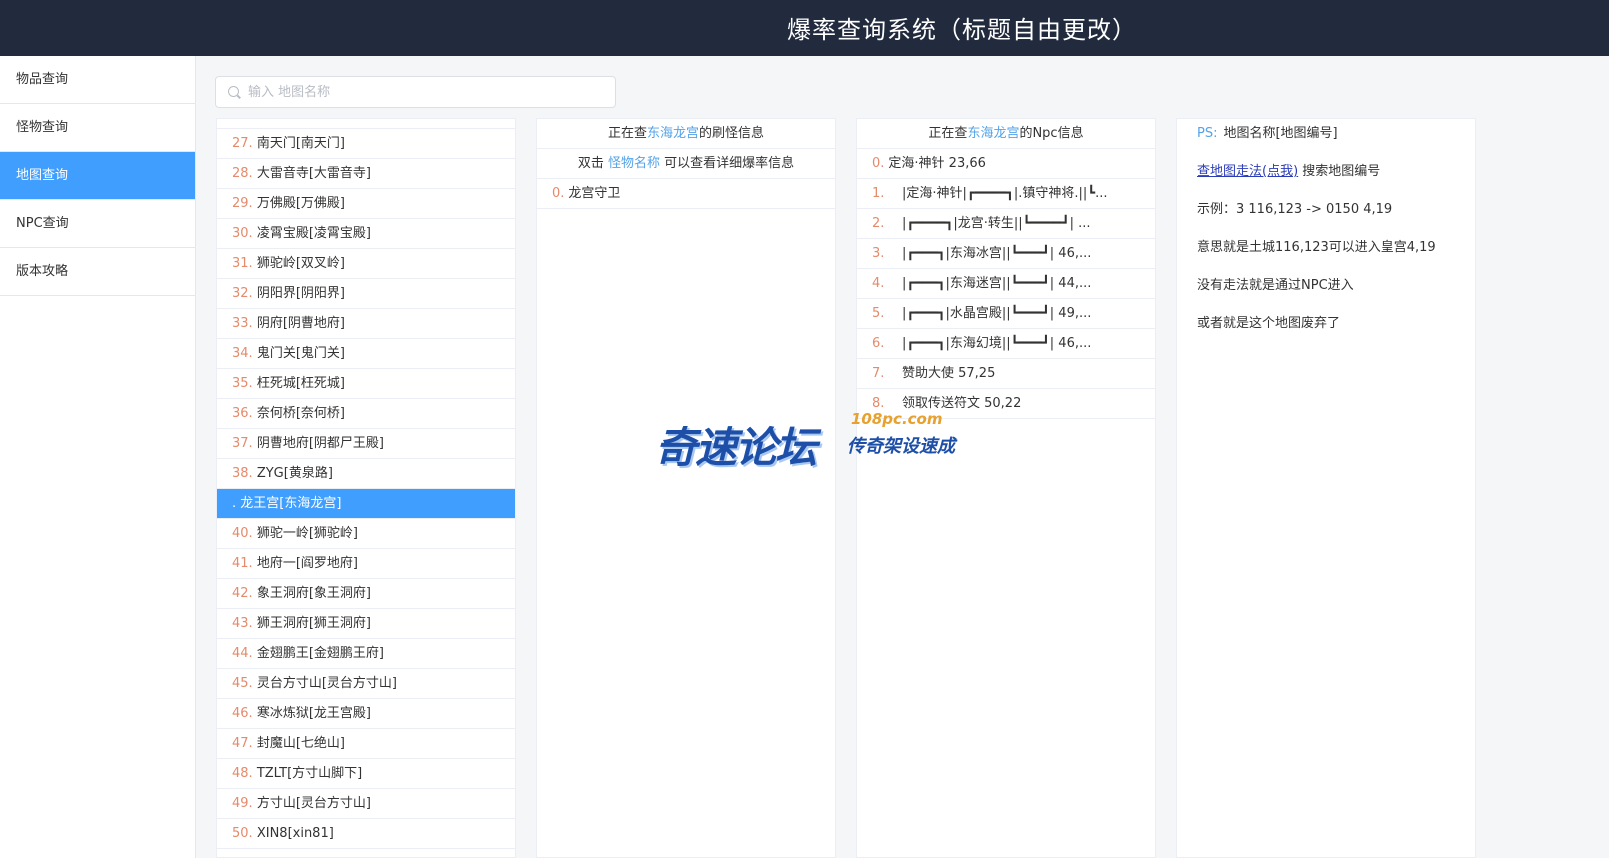 This screenshot has height=858, width=1609. What do you see at coordinates (686, 194) in the screenshot?
I see `monster-row: 0. 龙宫守卫` at bounding box center [686, 194].